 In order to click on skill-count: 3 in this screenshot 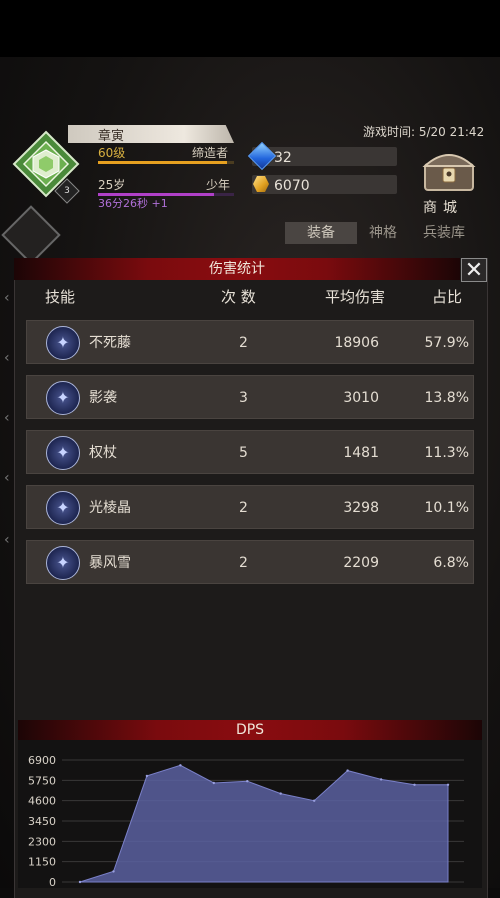, I will do `click(243, 398)`.